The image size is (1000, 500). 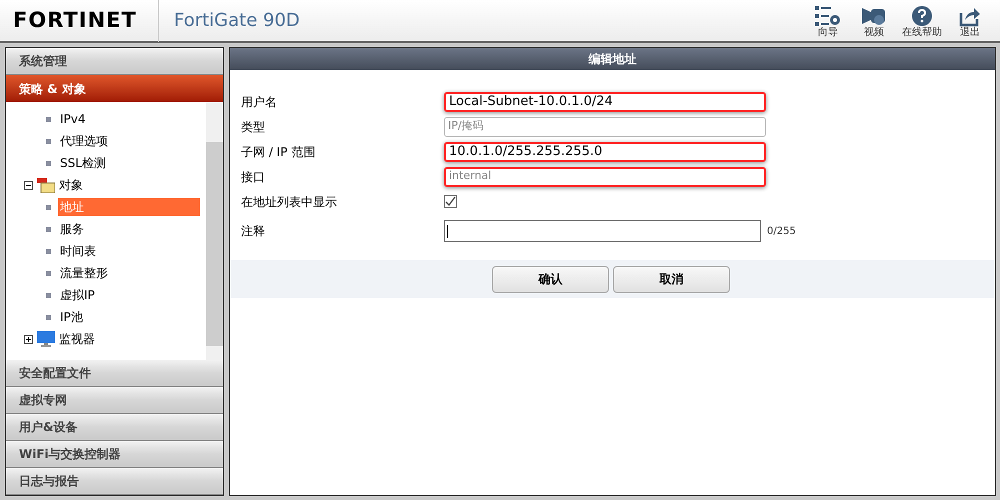 What do you see at coordinates (781, 231) in the screenshot?
I see `char-counter: 0/255` at bounding box center [781, 231].